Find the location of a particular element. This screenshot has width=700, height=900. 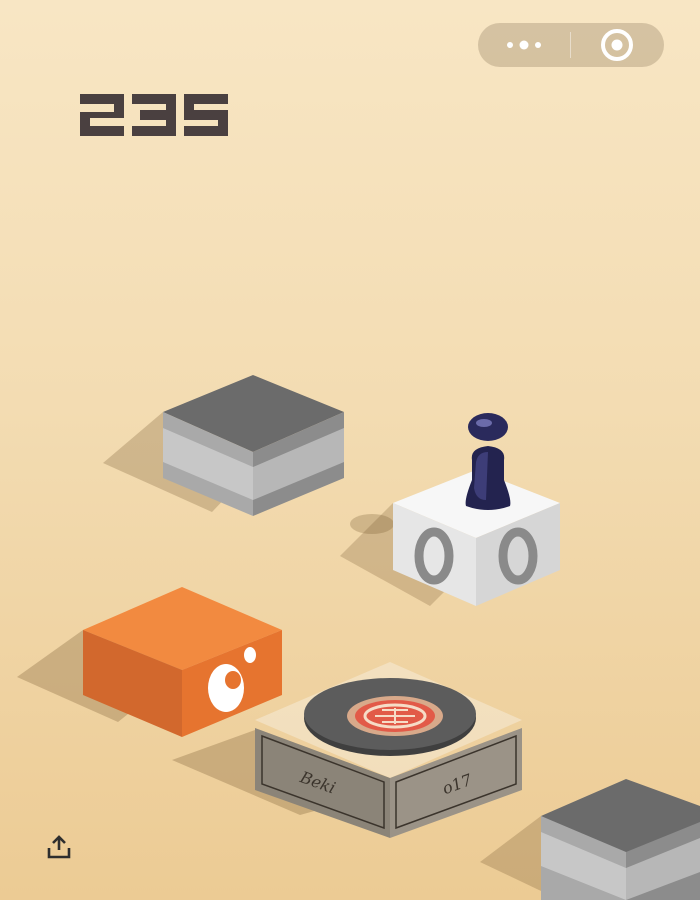

gray-block-front is located at coordinates (590, 839).